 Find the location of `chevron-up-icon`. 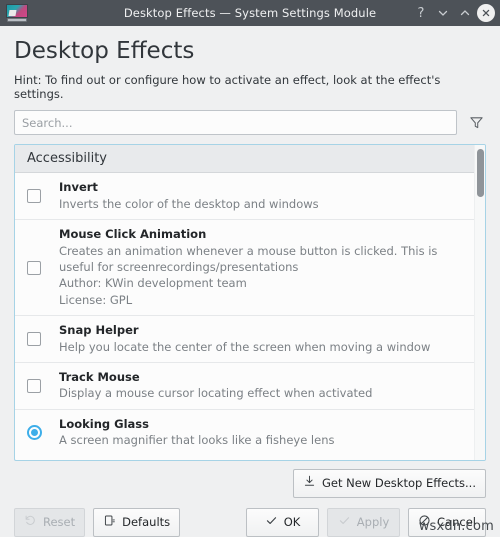

chevron-up-icon is located at coordinates (465, 13).